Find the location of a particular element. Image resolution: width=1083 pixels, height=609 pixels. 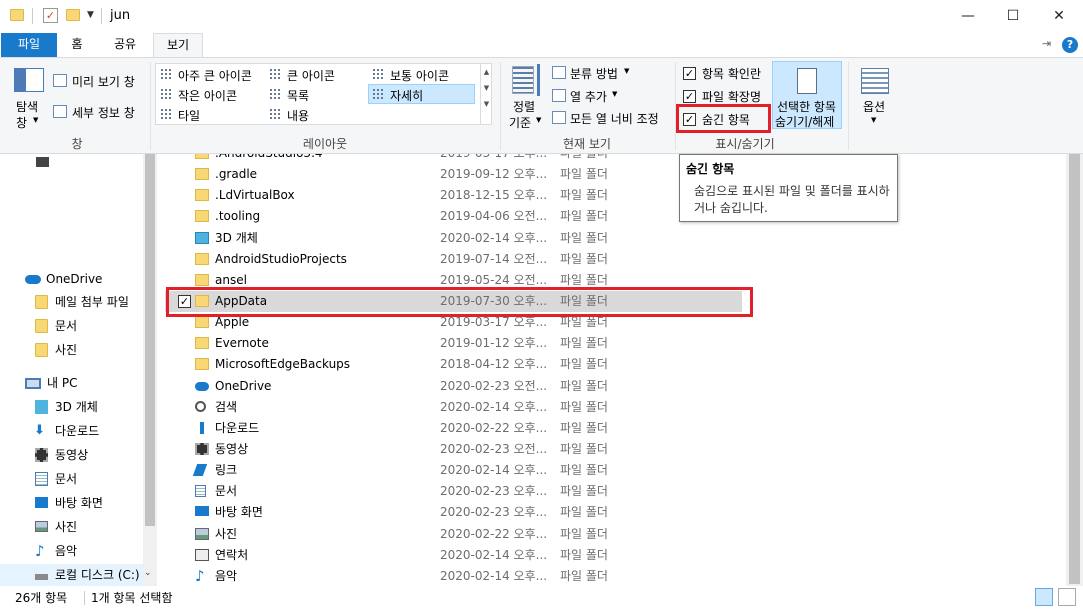

nav-item-videos: 동영상 is located at coordinates (71, 455).